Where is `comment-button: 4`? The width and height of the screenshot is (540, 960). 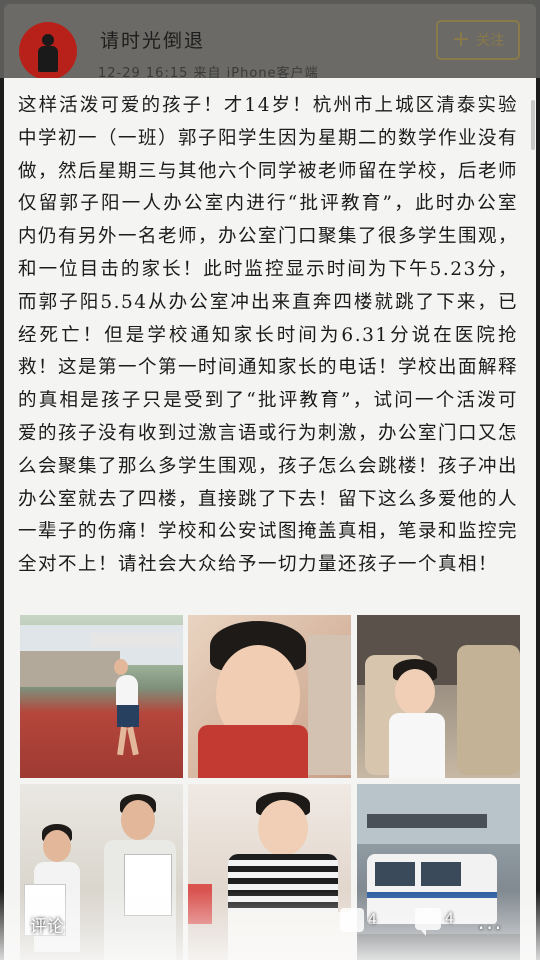 comment-button: 4 is located at coordinates (434, 922).